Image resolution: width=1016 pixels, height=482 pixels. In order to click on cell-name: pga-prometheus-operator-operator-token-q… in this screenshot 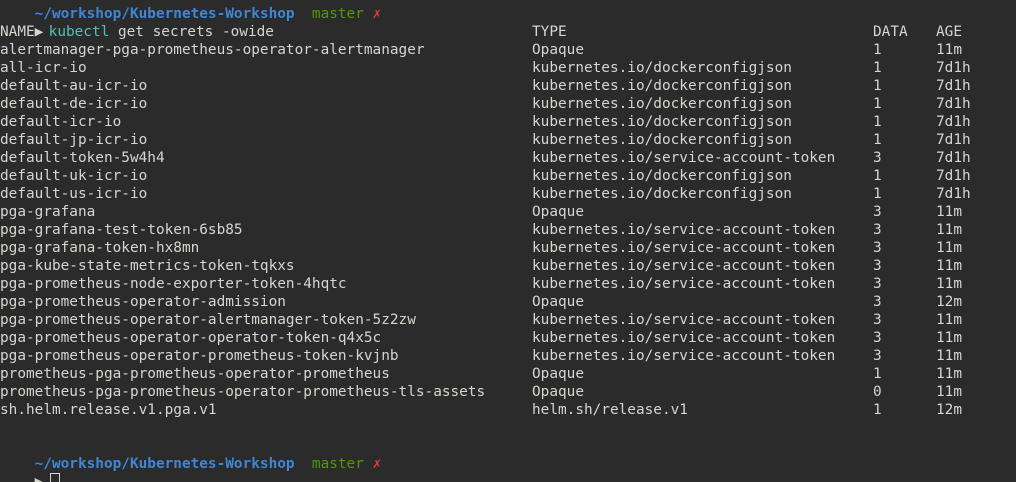, I will do `click(191, 338)`.